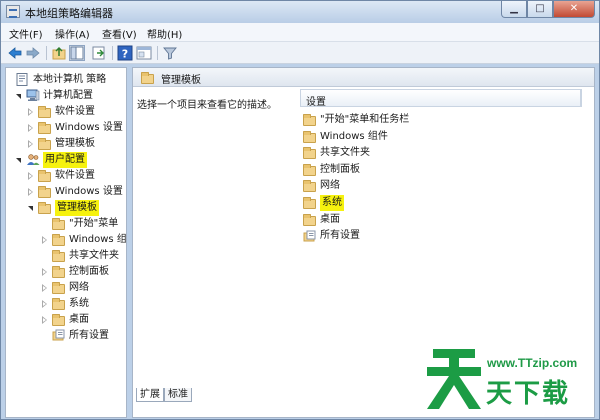 Image resolution: width=600 pixels, height=420 pixels. Describe the element at coordinates (435, 153) in the screenshot. I see `settings-list-item: 共享文件夹` at that location.